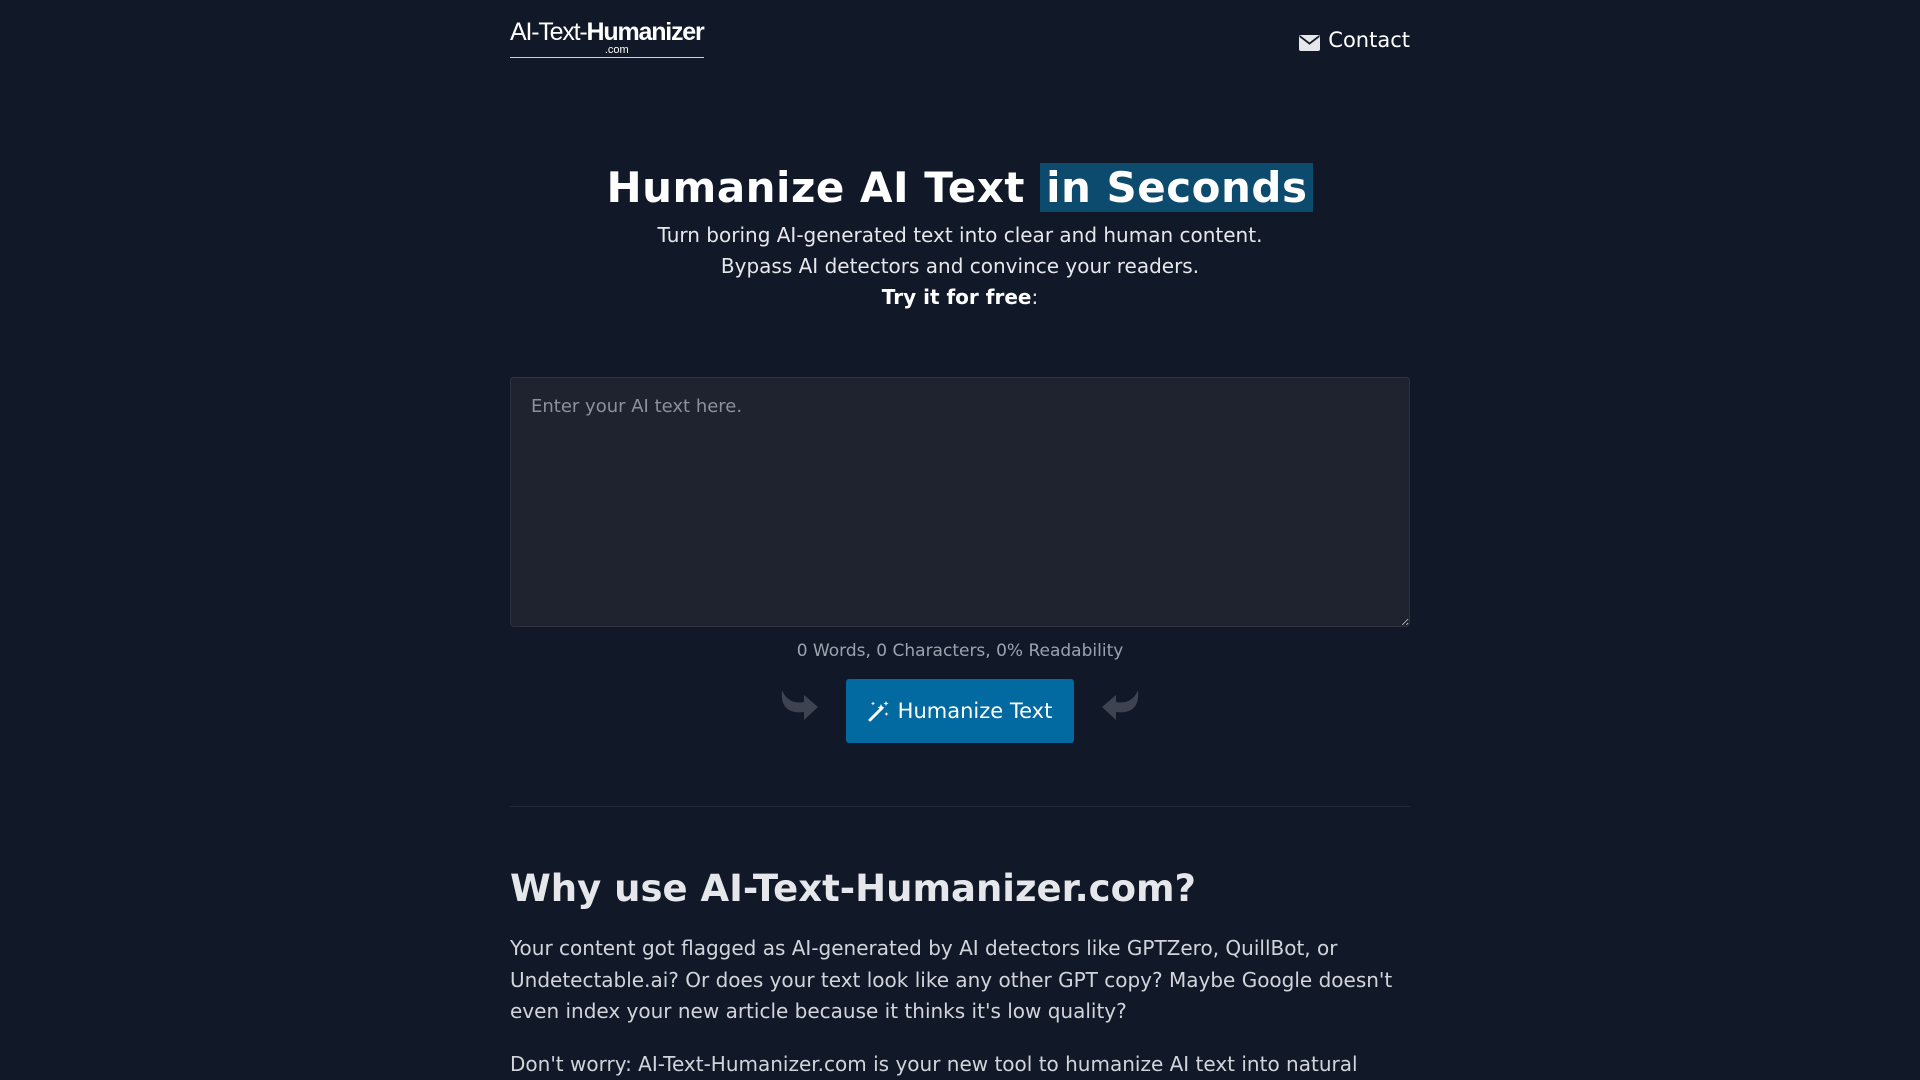 This screenshot has height=1080, width=1920. Describe the element at coordinates (1369, 40) in the screenshot. I see `contact-label: Contact` at that location.